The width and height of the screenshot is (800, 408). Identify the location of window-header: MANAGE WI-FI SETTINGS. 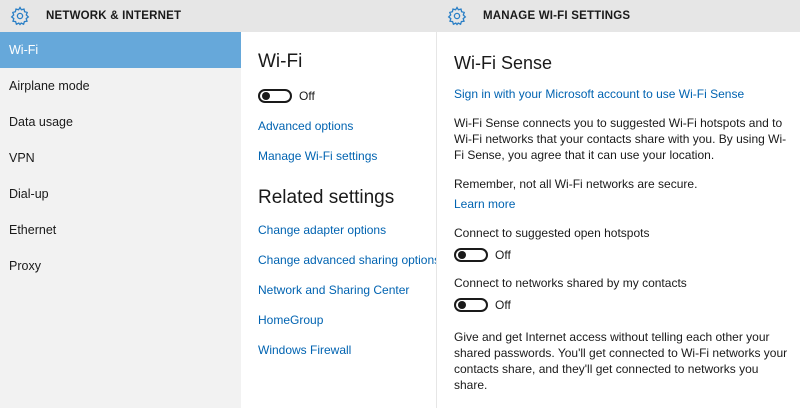
(618, 16).